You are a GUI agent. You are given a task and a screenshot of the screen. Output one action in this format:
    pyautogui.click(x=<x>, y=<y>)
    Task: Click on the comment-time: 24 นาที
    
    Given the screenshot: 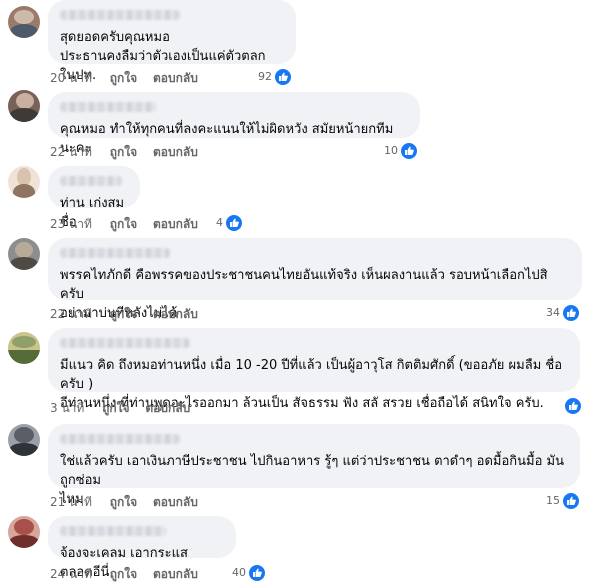 What is the action you would take?
    pyautogui.click(x=71, y=574)
    